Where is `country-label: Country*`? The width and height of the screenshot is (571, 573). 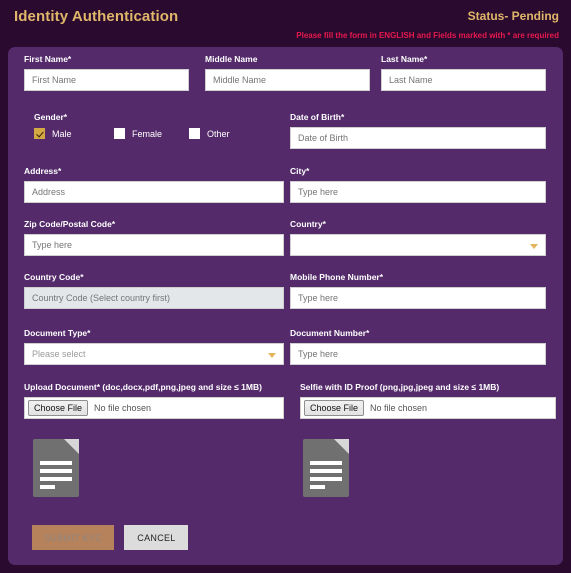
country-label: Country* is located at coordinates (308, 224).